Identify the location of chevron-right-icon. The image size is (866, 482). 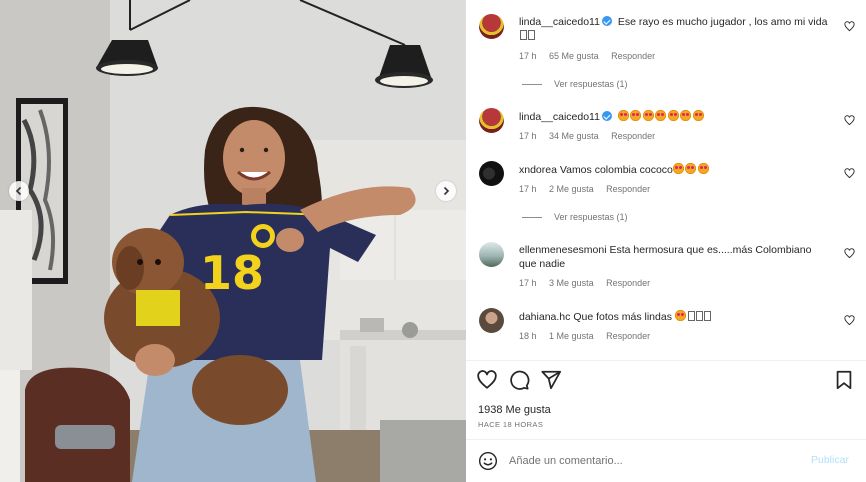
(446, 191).